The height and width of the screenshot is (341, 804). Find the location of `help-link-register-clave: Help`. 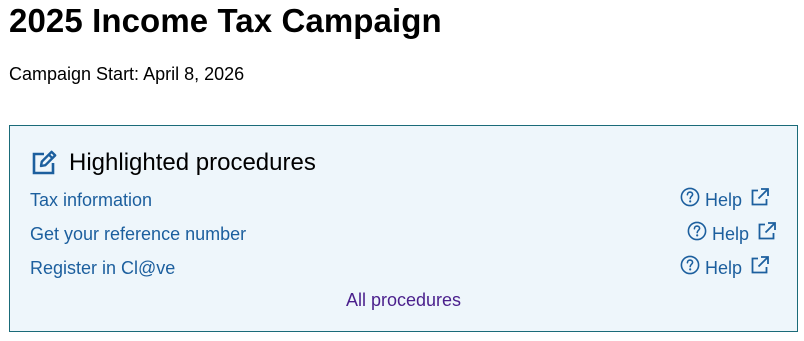

help-link-register-clave: Help is located at coordinates (725, 268).